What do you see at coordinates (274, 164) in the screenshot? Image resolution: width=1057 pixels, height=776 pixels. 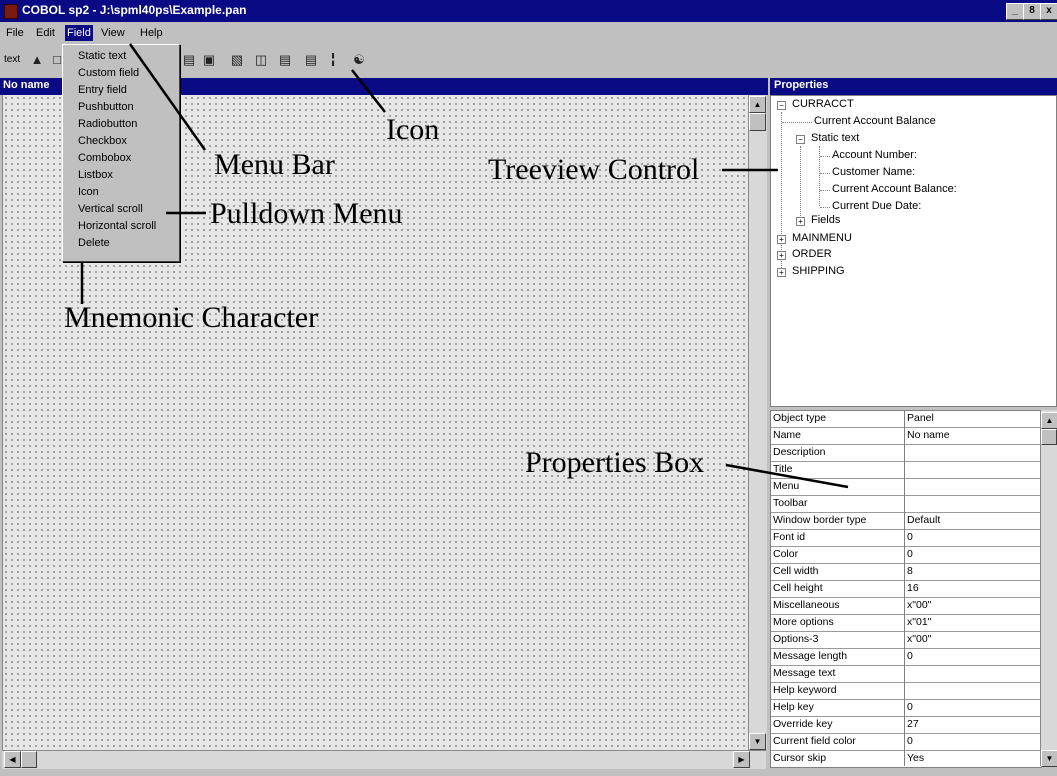 I see `annotation-menu-bar: Menu Bar` at bounding box center [274, 164].